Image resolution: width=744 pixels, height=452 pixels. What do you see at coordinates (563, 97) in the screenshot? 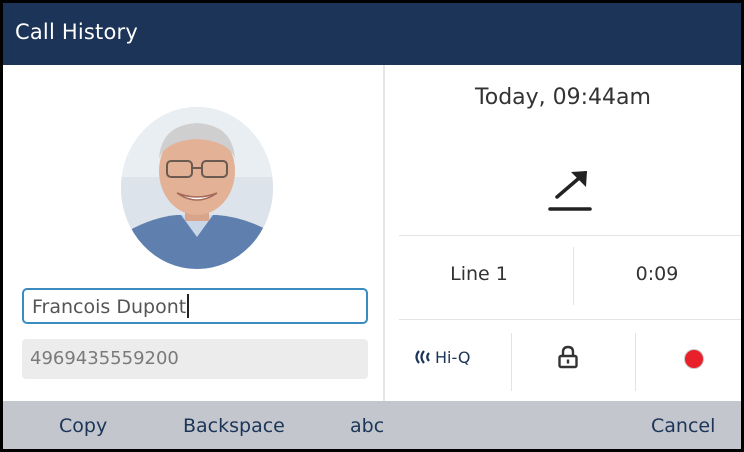
I see `call-datetime: Today, 09:44am` at bounding box center [563, 97].